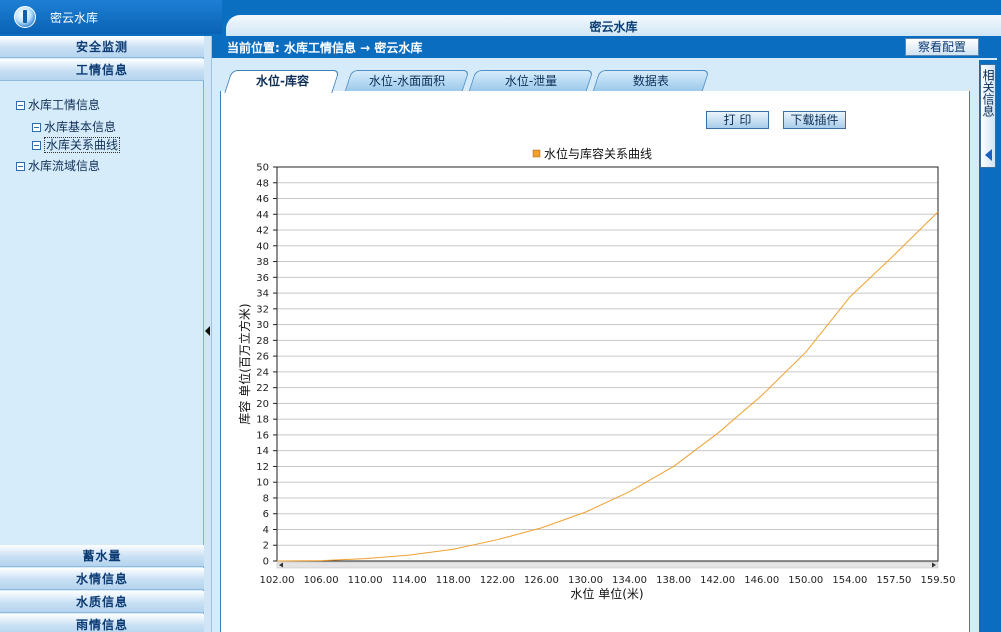 This screenshot has width=1001, height=632. Describe the element at coordinates (598, 153) in the screenshot. I see `legend-label: 水位与库容关系曲线` at that location.